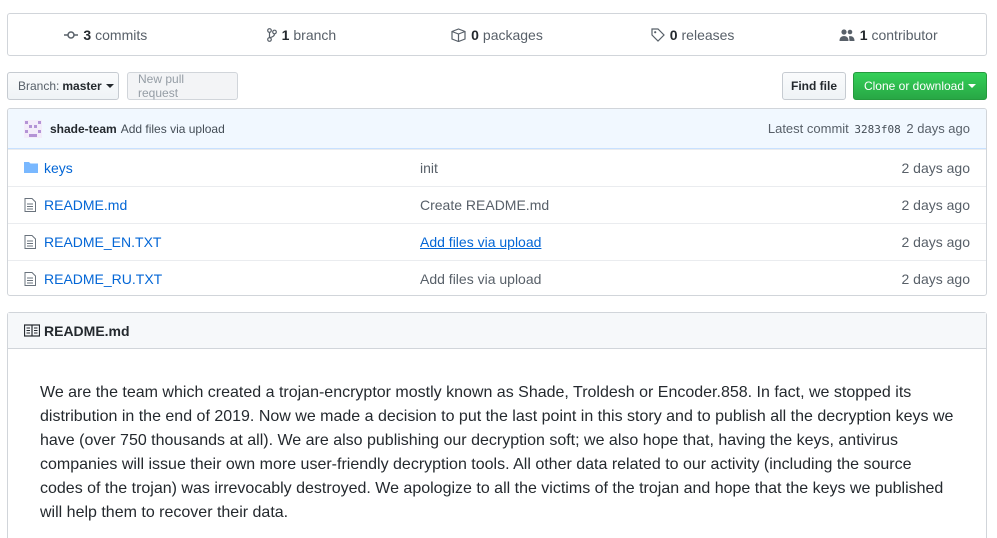 This screenshot has width=997, height=538. What do you see at coordinates (31, 167) in the screenshot?
I see `folder-icon` at bounding box center [31, 167].